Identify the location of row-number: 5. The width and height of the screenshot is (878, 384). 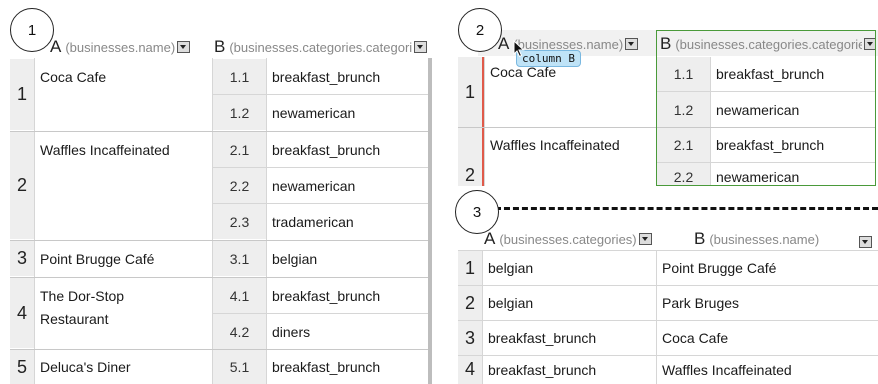
(22, 367).